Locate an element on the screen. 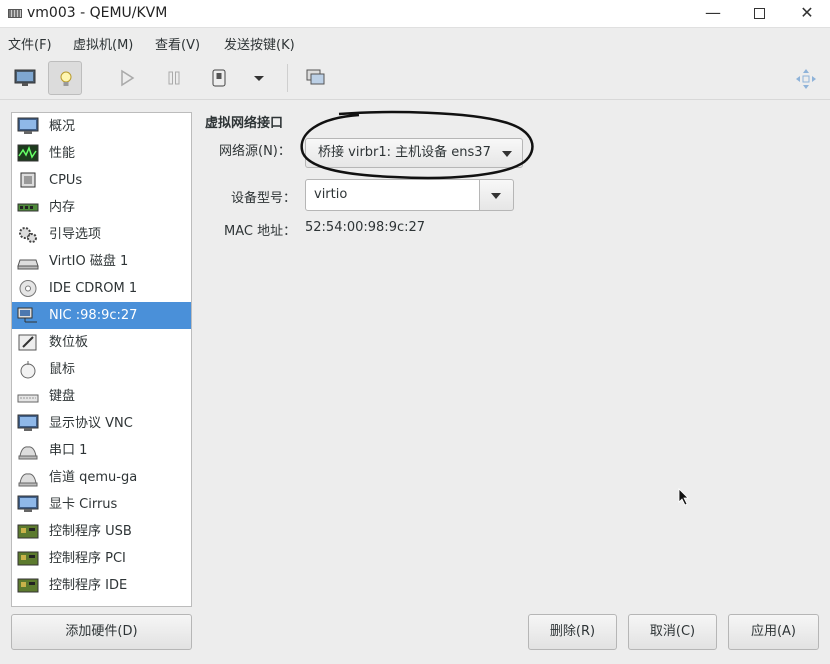  device-model-label: 设备型号： is located at coordinates (264, 198).